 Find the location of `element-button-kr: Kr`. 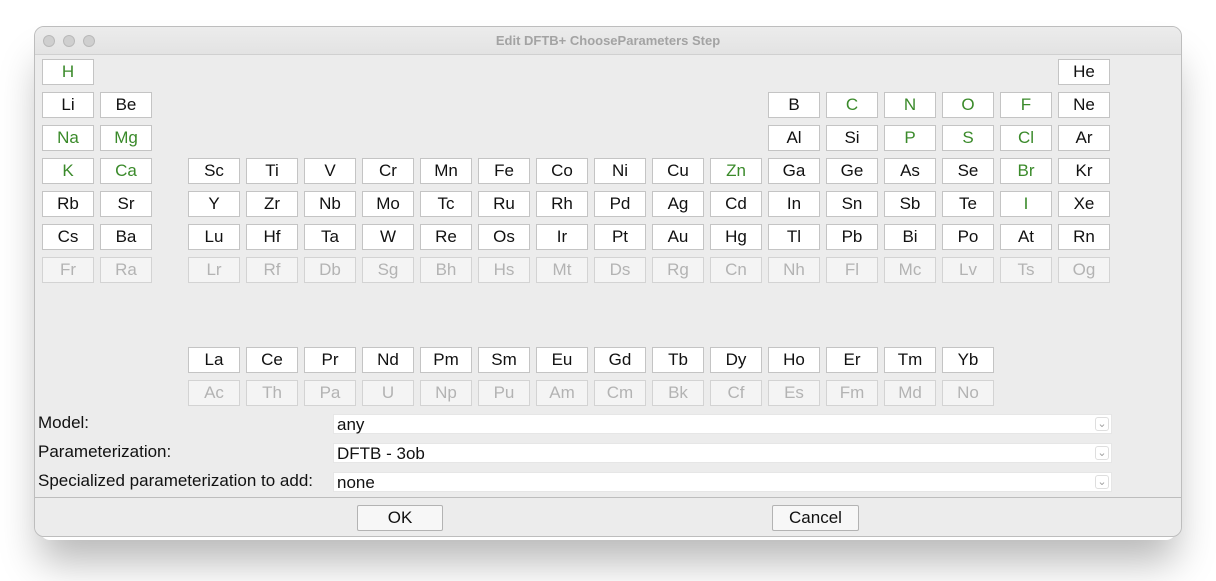

element-button-kr: Kr is located at coordinates (1084, 171).